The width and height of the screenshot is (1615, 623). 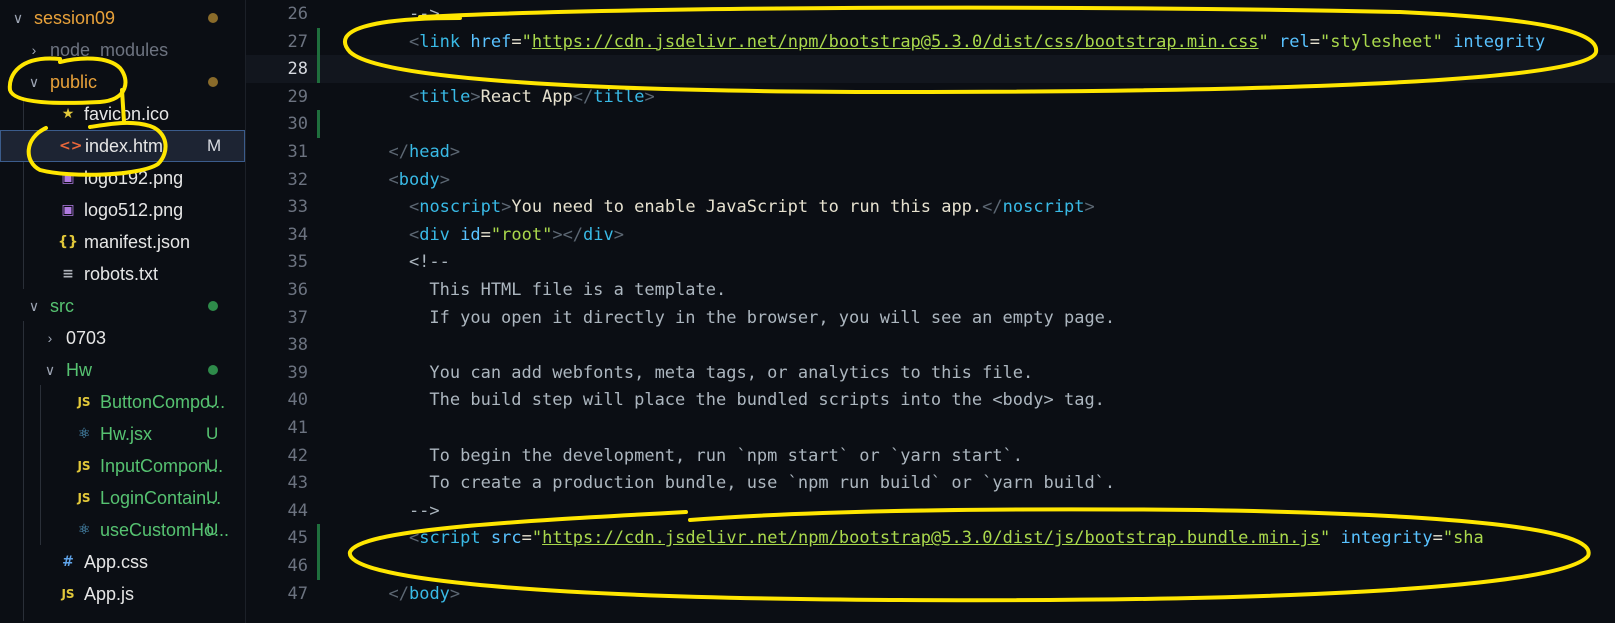 What do you see at coordinates (122, 306) in the screenshot?
I see `tree-item-src: ∨ src` at bounding box center [122, 306].